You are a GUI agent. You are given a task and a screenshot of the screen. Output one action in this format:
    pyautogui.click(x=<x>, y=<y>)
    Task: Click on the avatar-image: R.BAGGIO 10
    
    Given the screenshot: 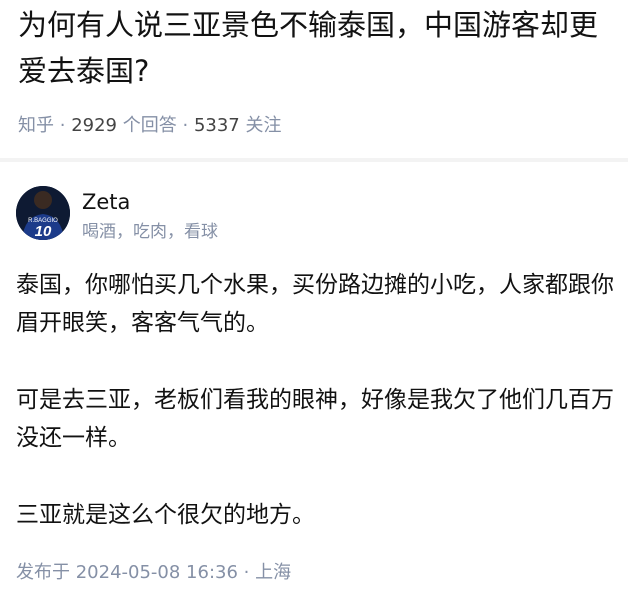 What is the action you would take?
    pyautogui.click(x=43, y=213)
    